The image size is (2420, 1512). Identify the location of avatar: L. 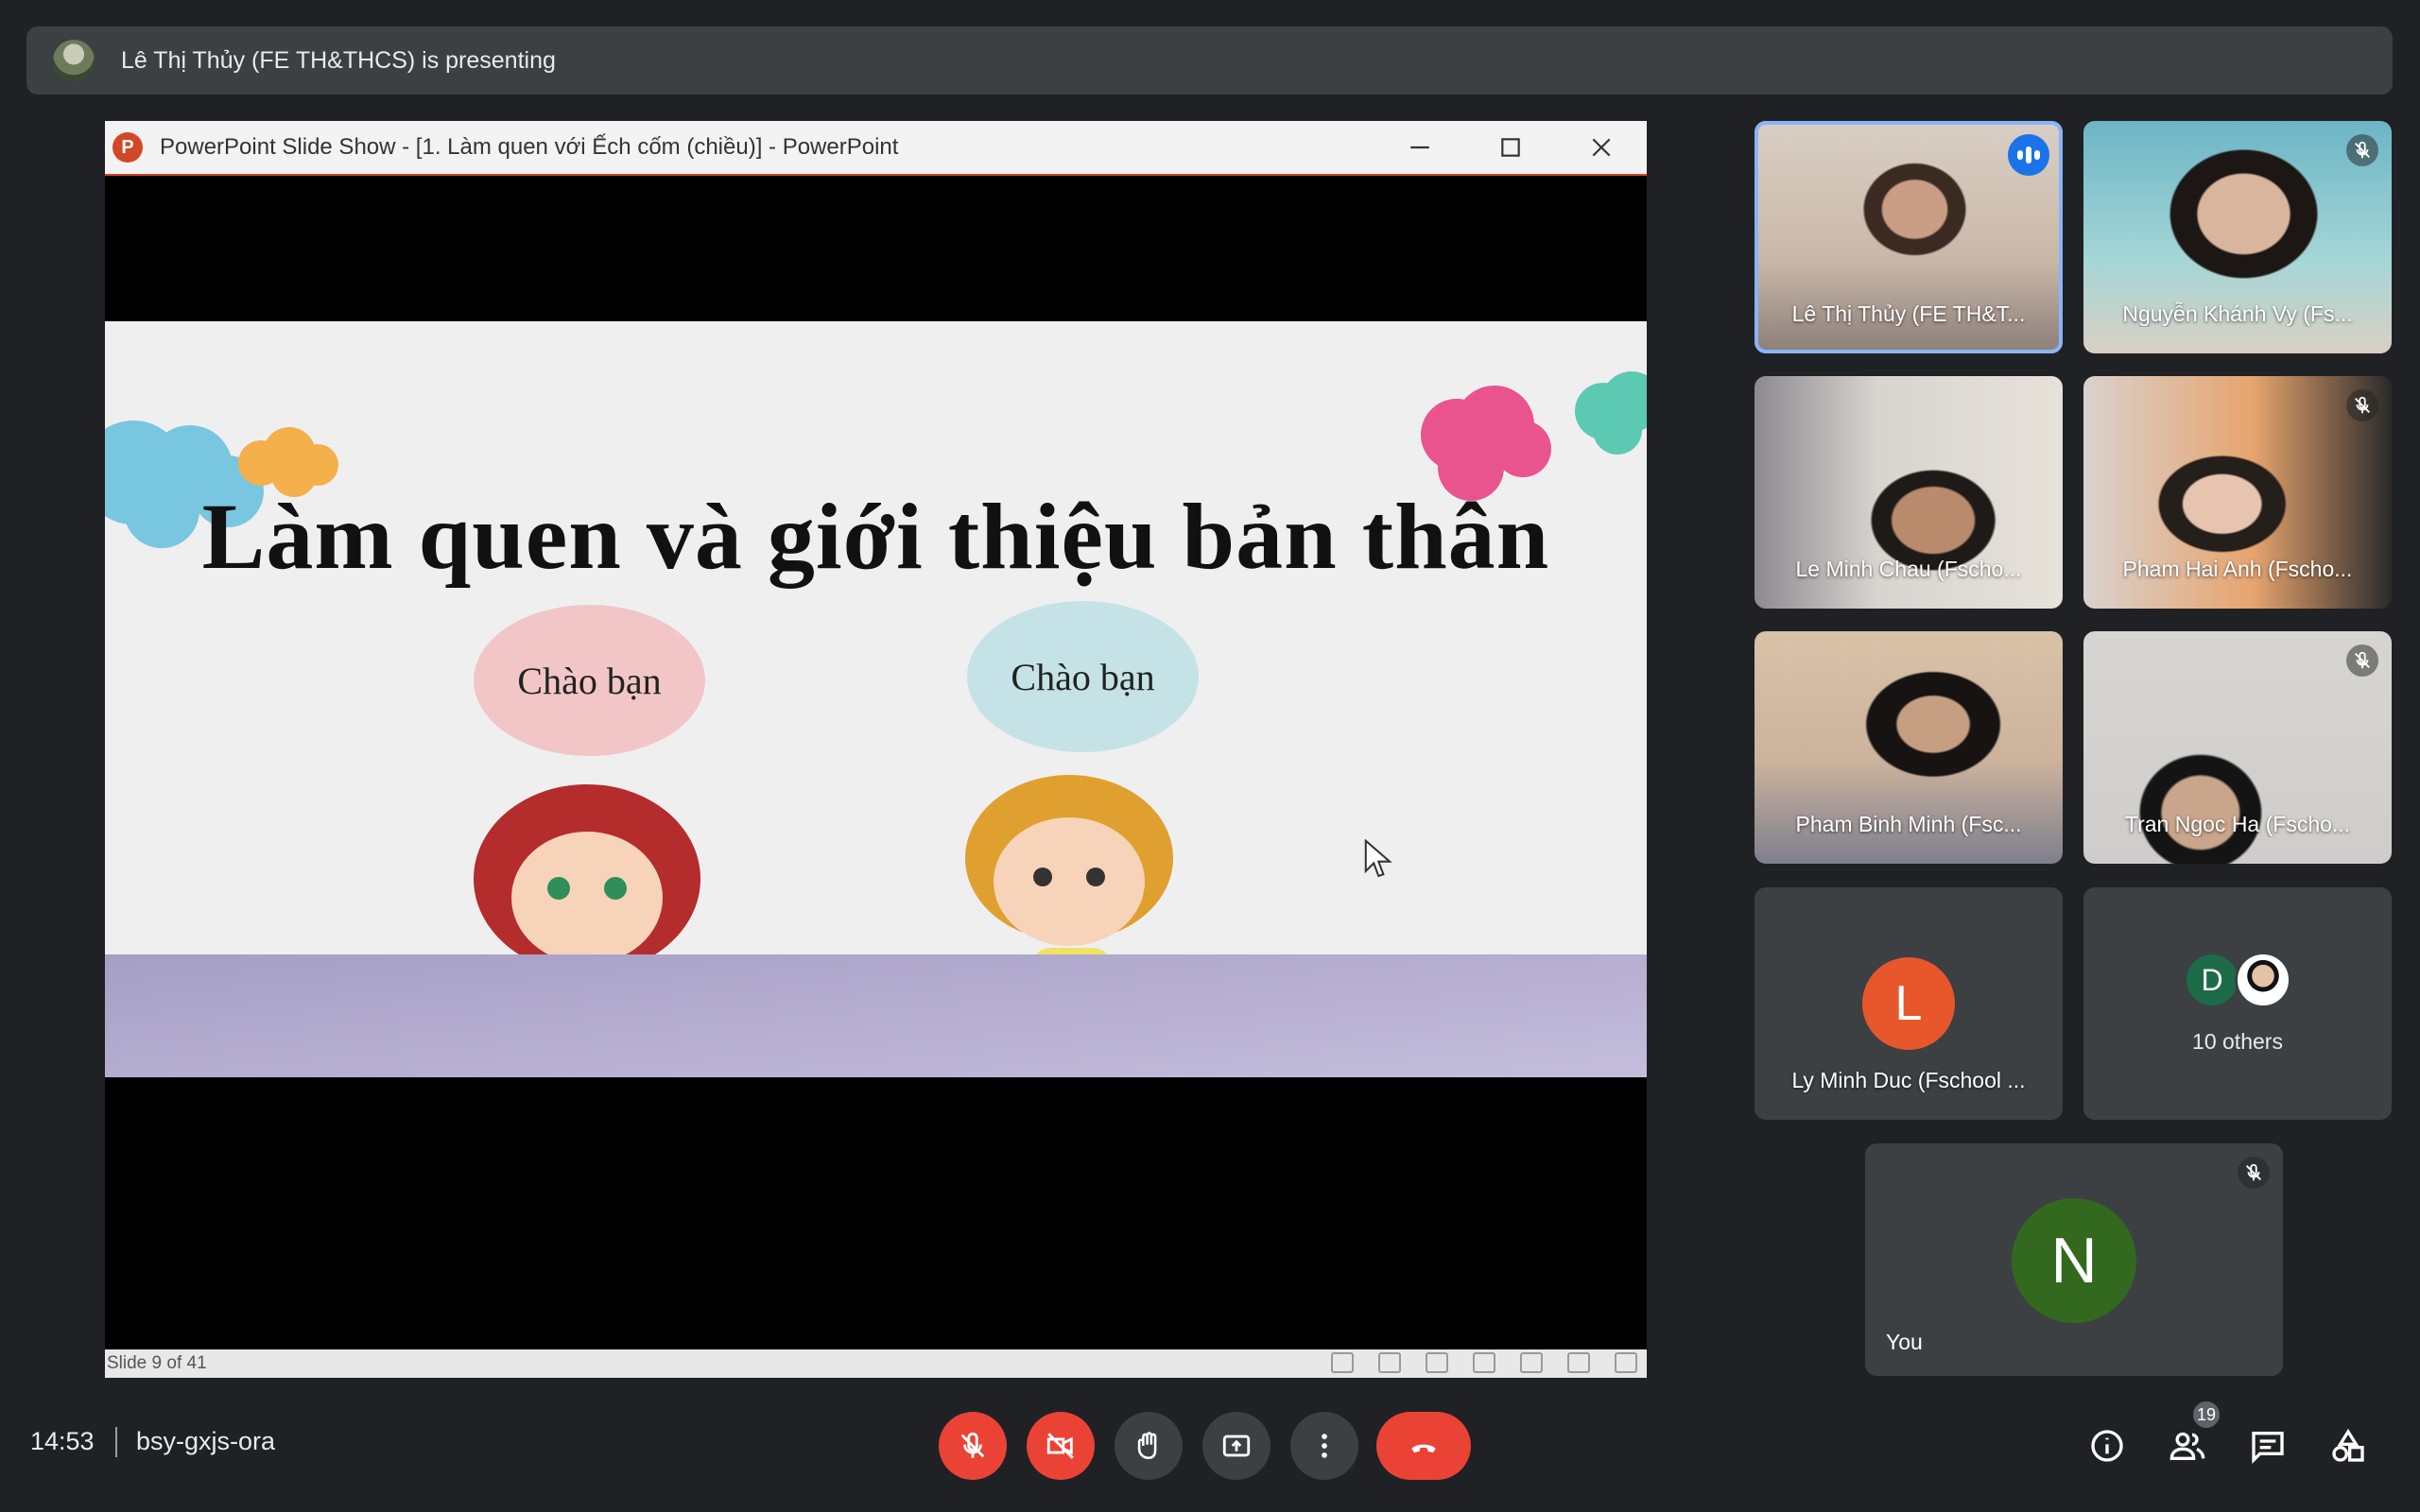
(1908, 1003).